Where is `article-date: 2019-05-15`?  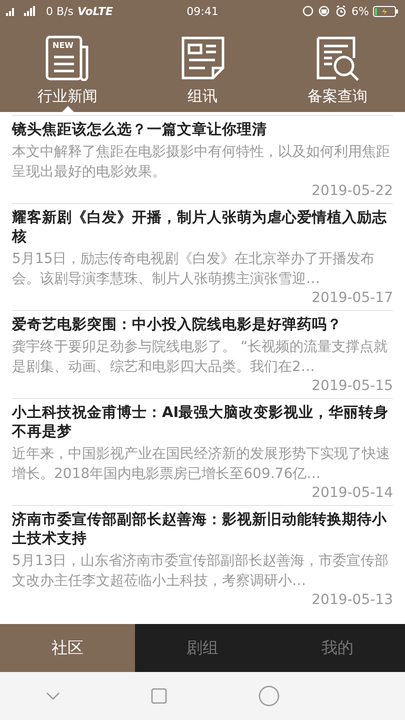
article-date: 2019-05-15 is located at coordinates (351, 386).